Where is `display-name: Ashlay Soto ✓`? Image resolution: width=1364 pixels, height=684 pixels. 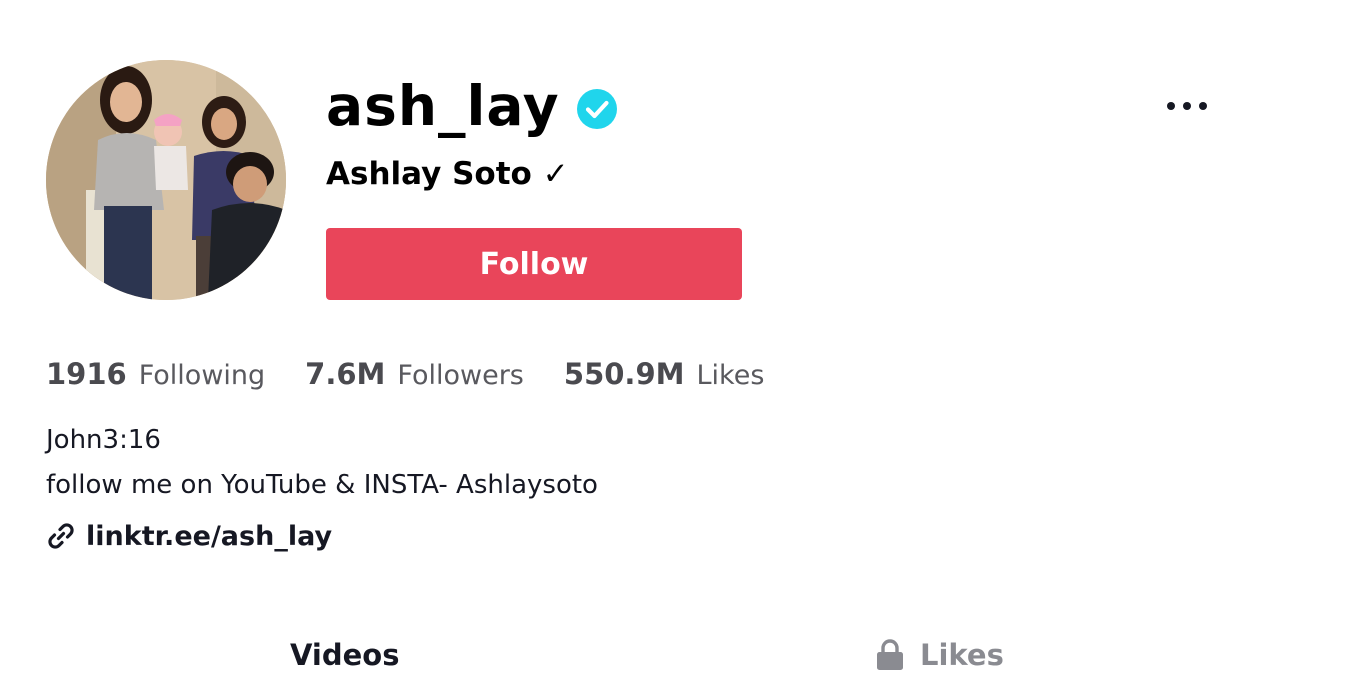 display-name: Ashlay Soto ✓ is located at coordinates (447, 174).